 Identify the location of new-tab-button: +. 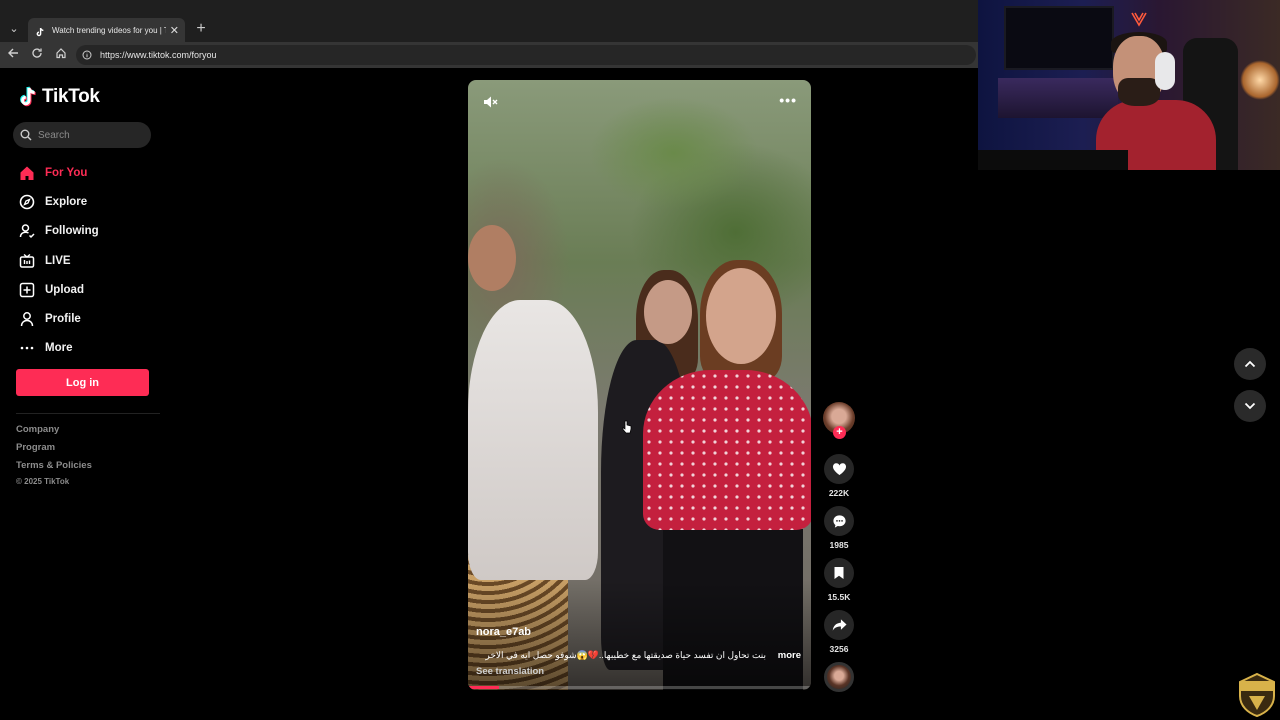
(201, 29).